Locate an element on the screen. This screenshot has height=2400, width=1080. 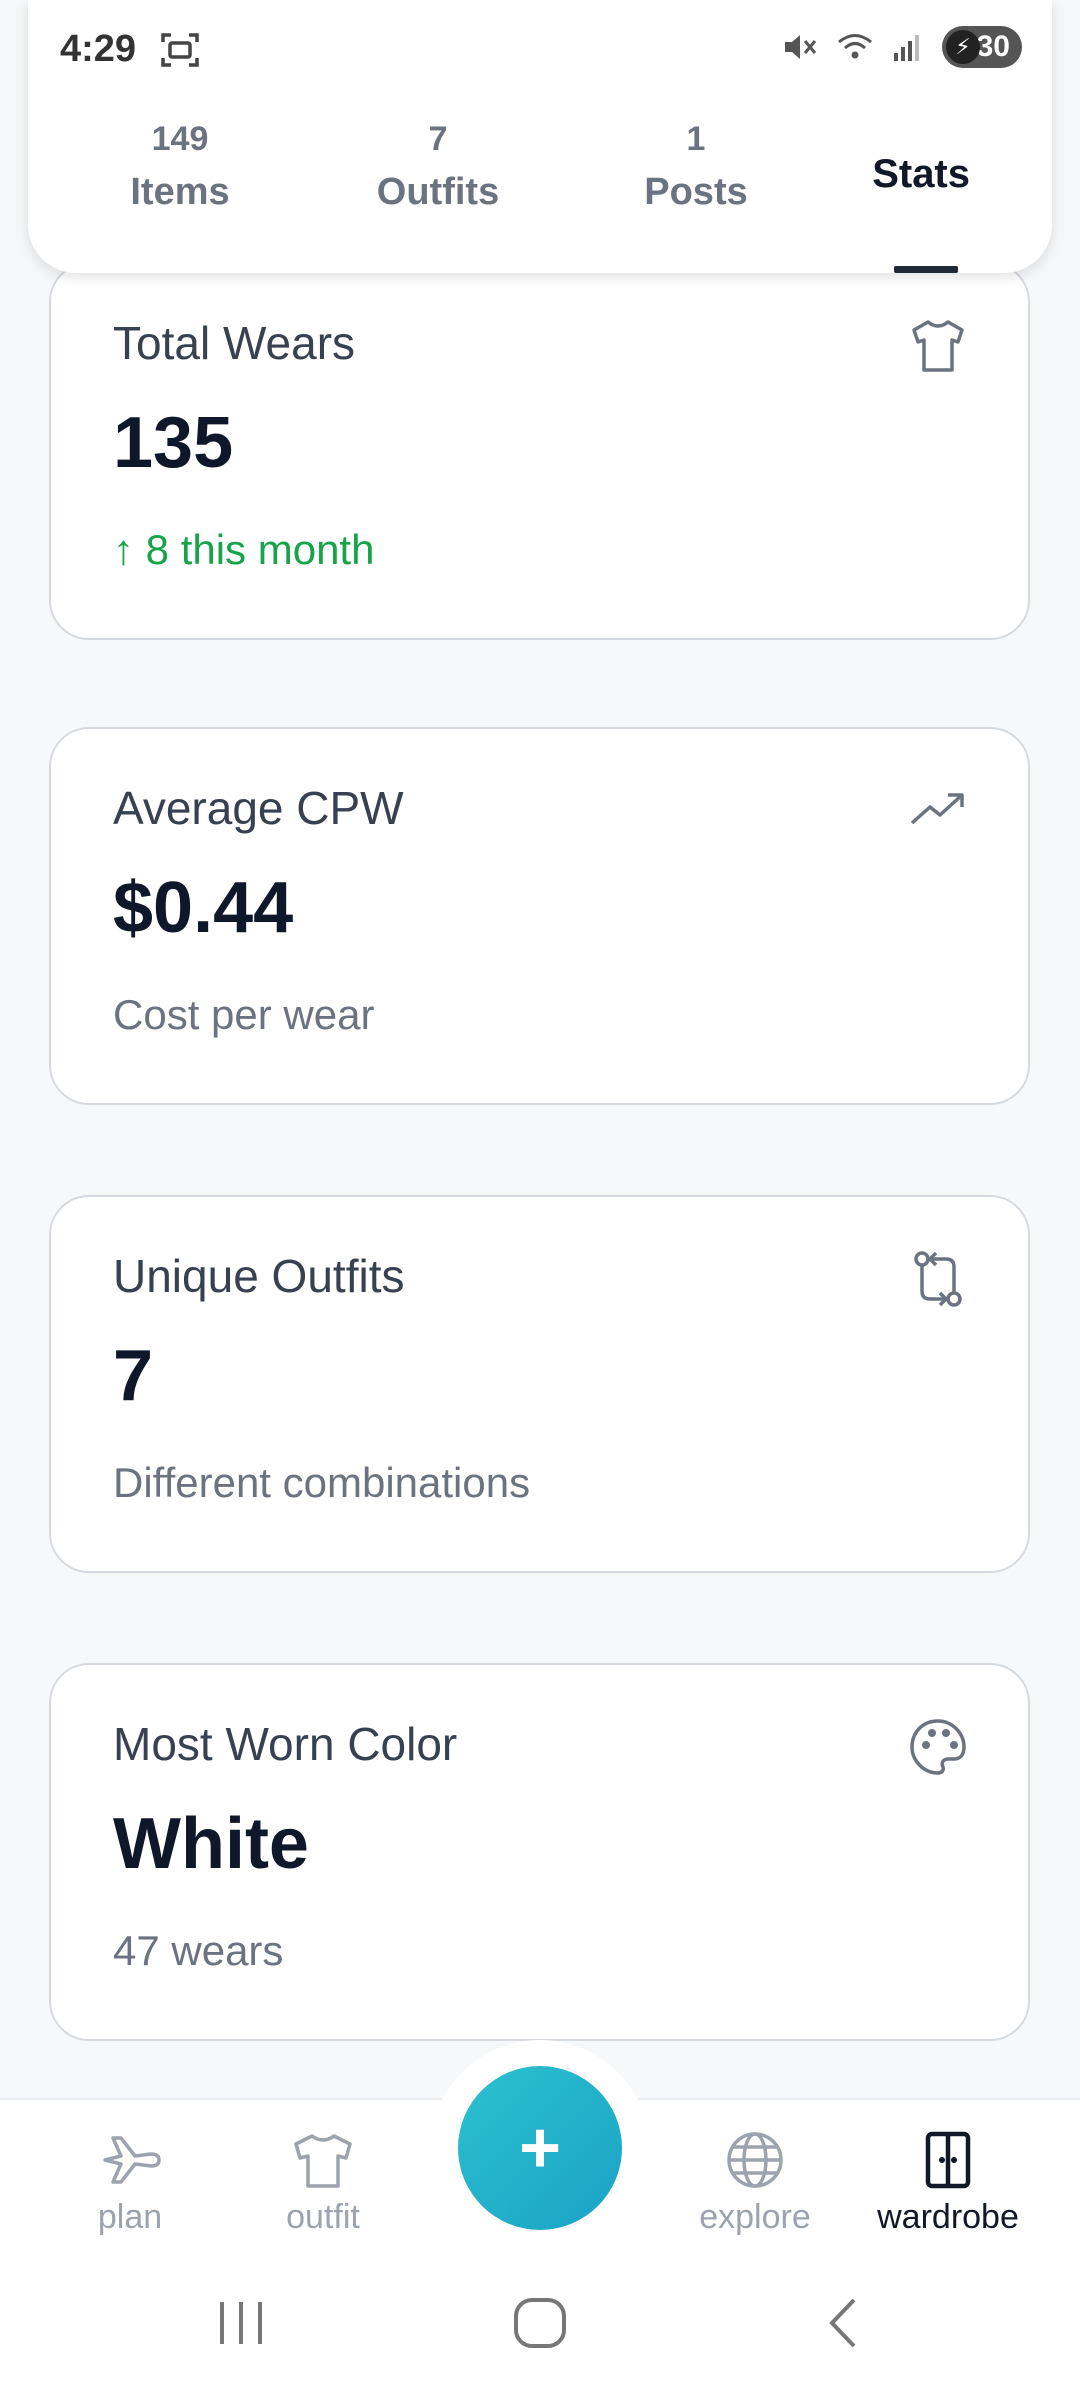
plus-icon: + is located at coordinates (540, 2148).